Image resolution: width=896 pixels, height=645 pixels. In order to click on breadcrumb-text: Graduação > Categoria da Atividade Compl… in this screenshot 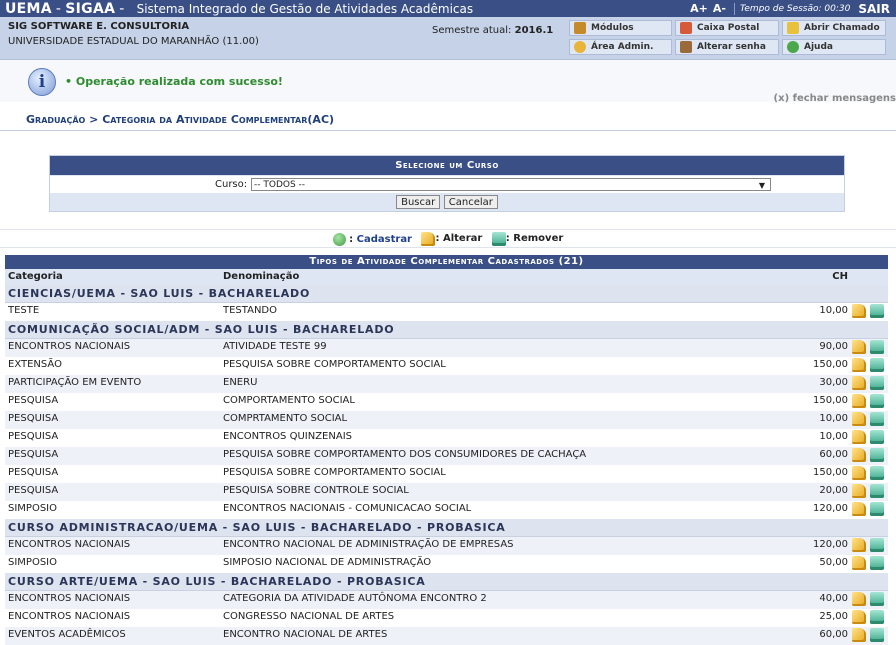, I will do `click(180, 119)`.